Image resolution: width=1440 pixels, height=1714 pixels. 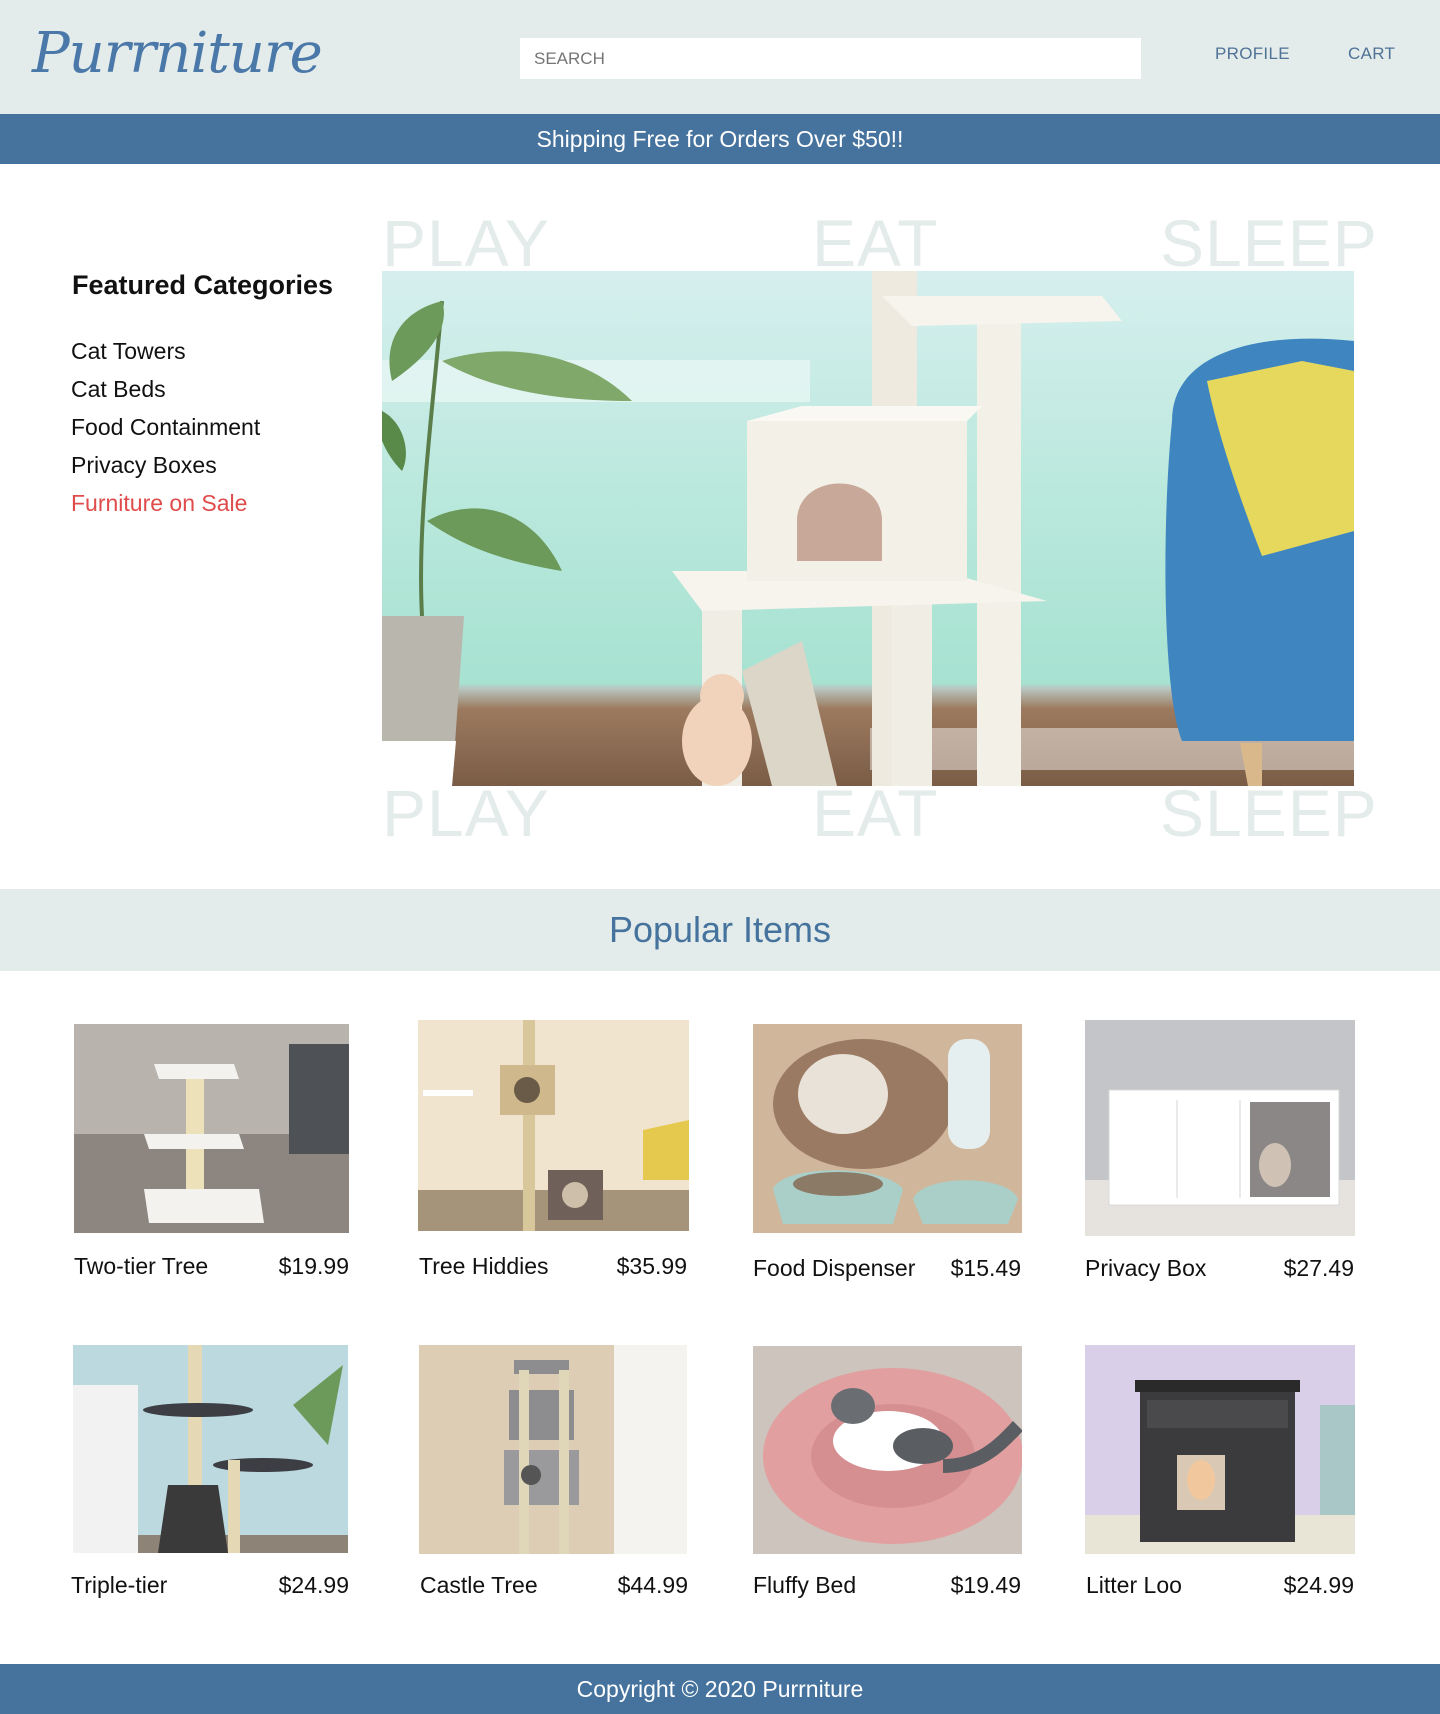 I want to click on hero-word-eat-top: EAT, so click(x=875, y=243).